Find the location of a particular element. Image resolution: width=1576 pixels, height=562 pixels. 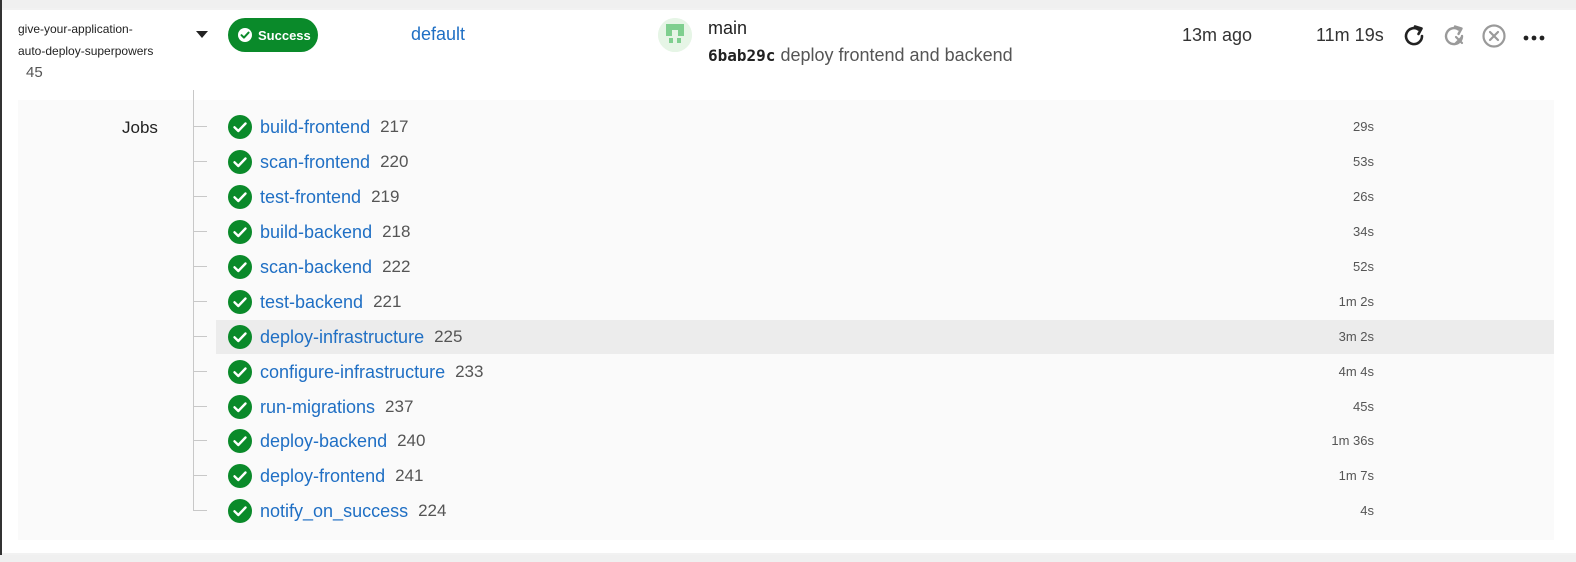

job-row: scan-backend 222 52s is located at coordinates (873, 267).